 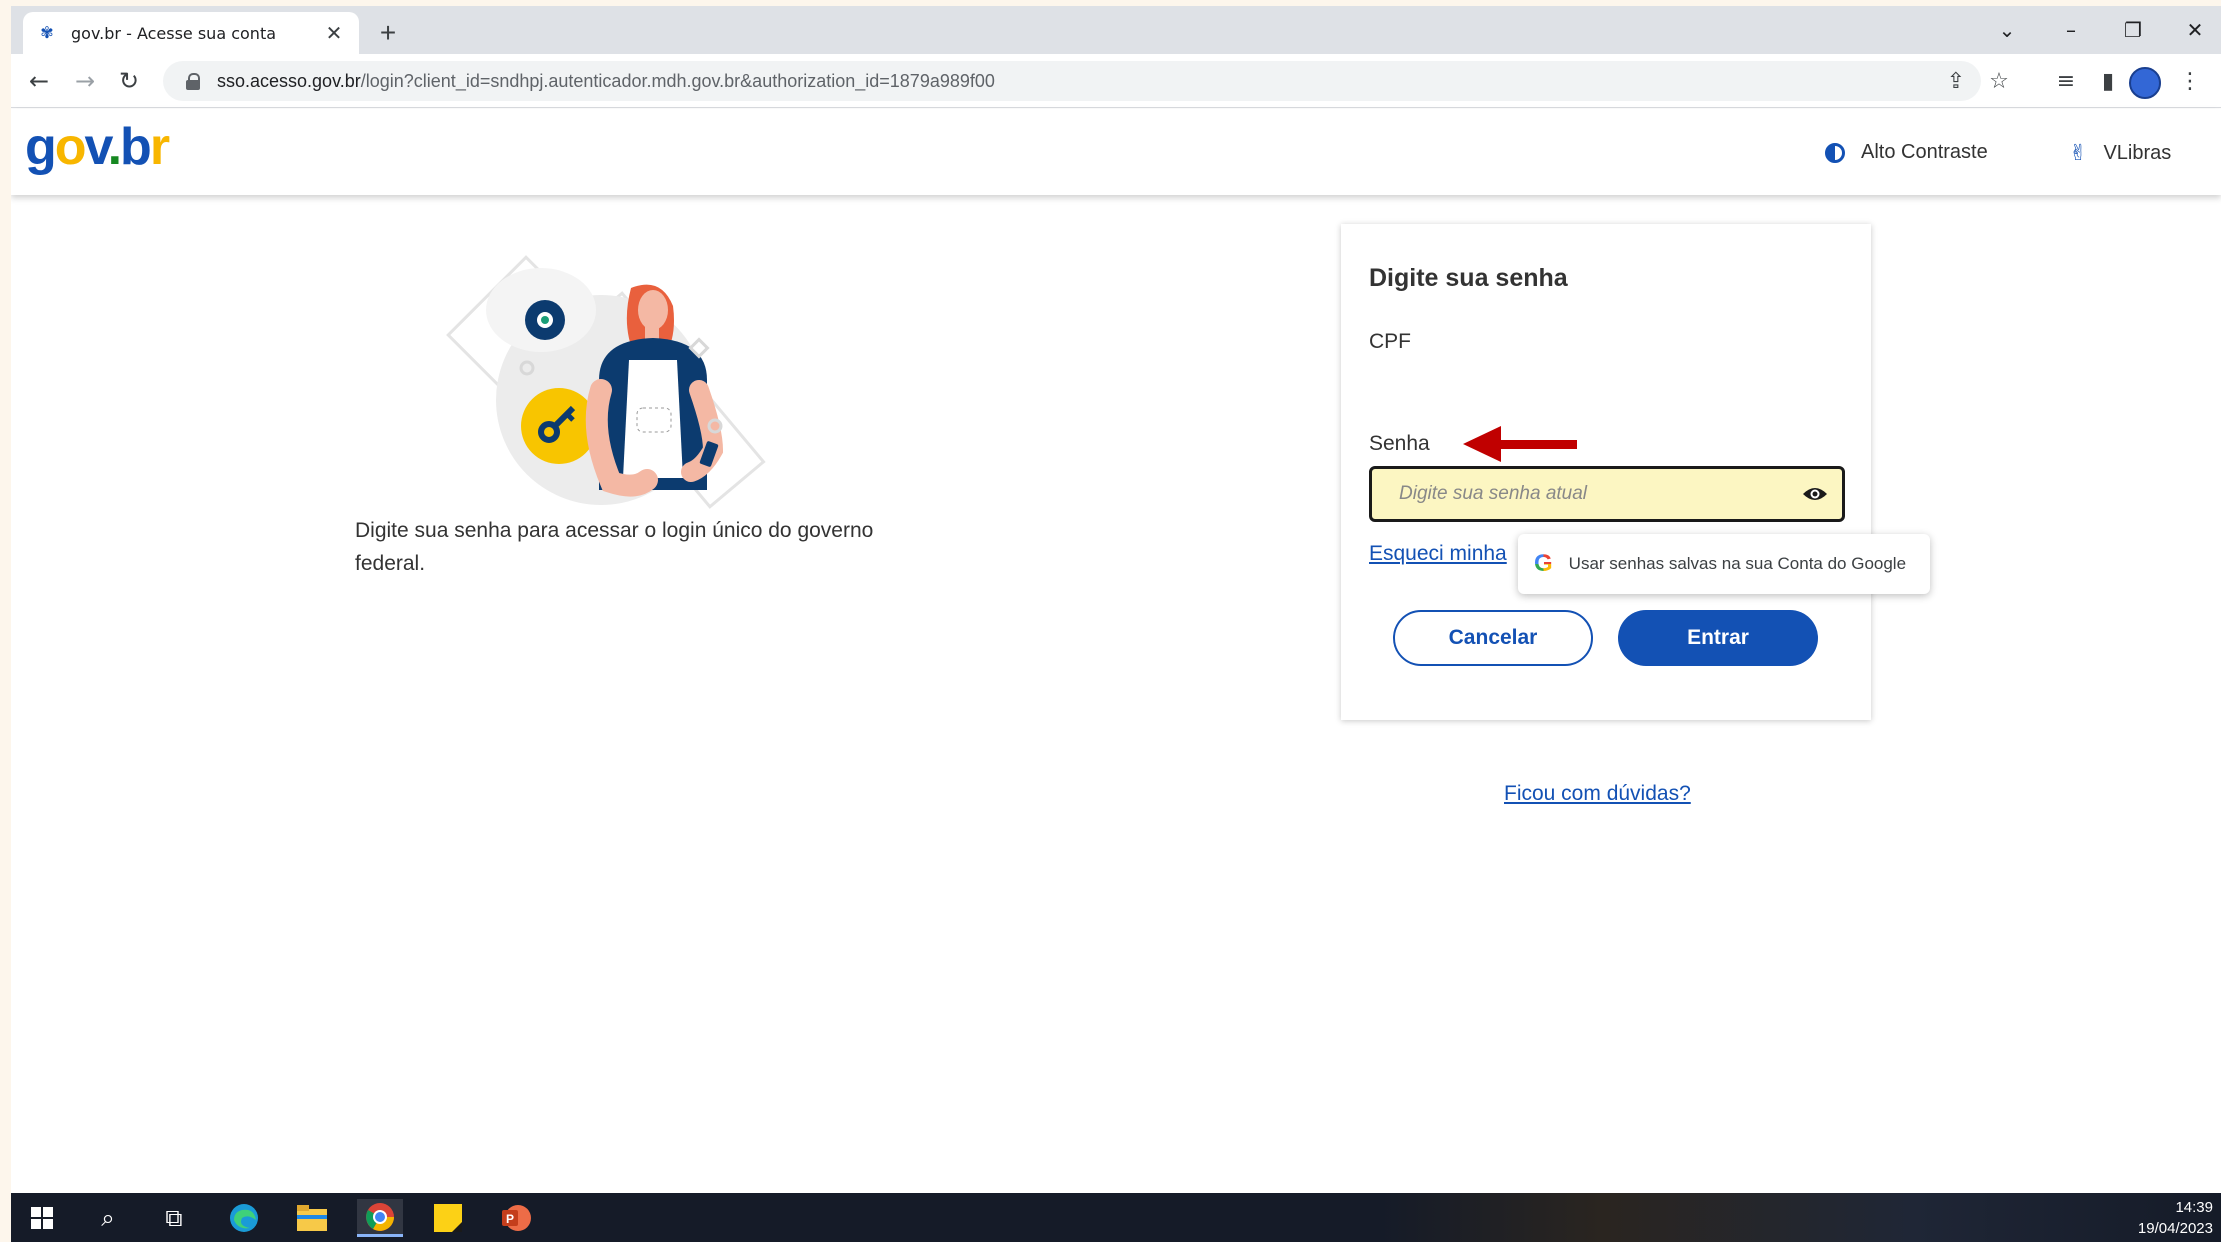 What do you see at coordinates (1718, 638) in the screenshot?
I see `enter-button: Entrar` at bounding box center [1718, 638].